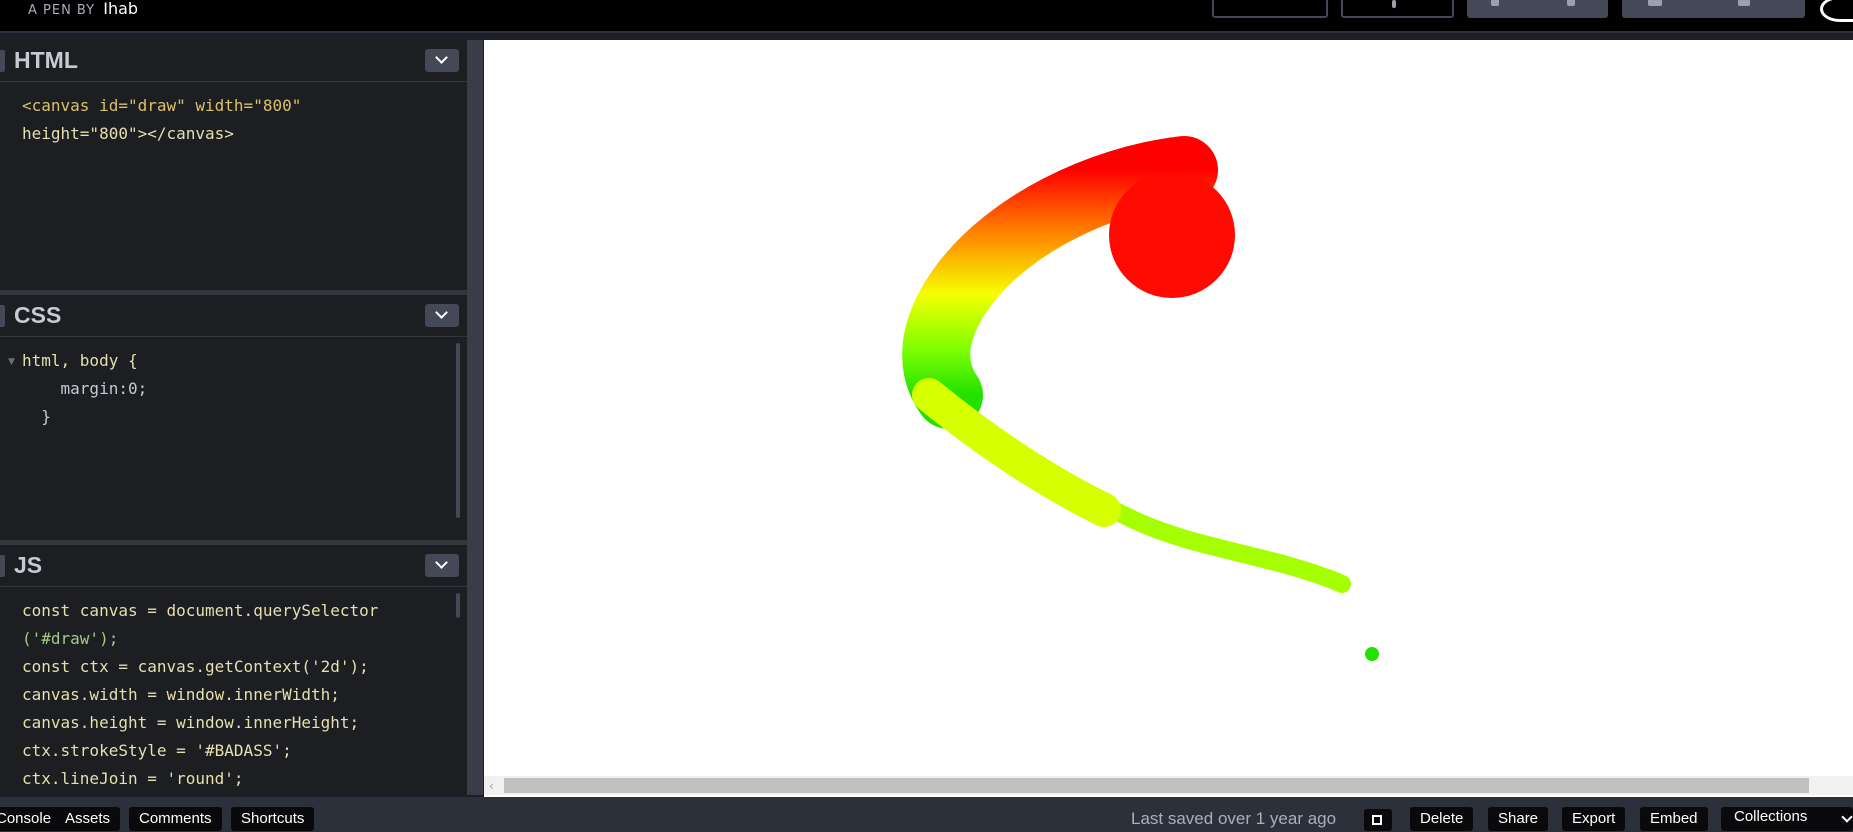 Image resolution: width=1853 pixels, height=832 pixels. I want to click on pen-author-line: A PEN BY Ihab, so click(83, 9).